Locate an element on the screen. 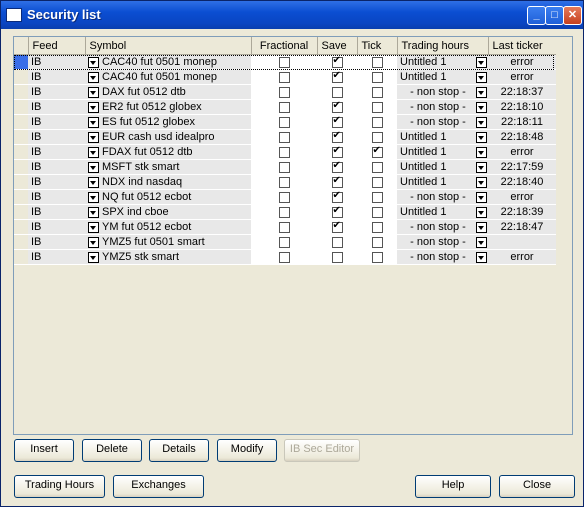 Image resolution: width=584 pixels, height=507 pixels. table-row: IB FDAX fut 0512 dtb Untitled 1 error is located at coordinates (285, 152).